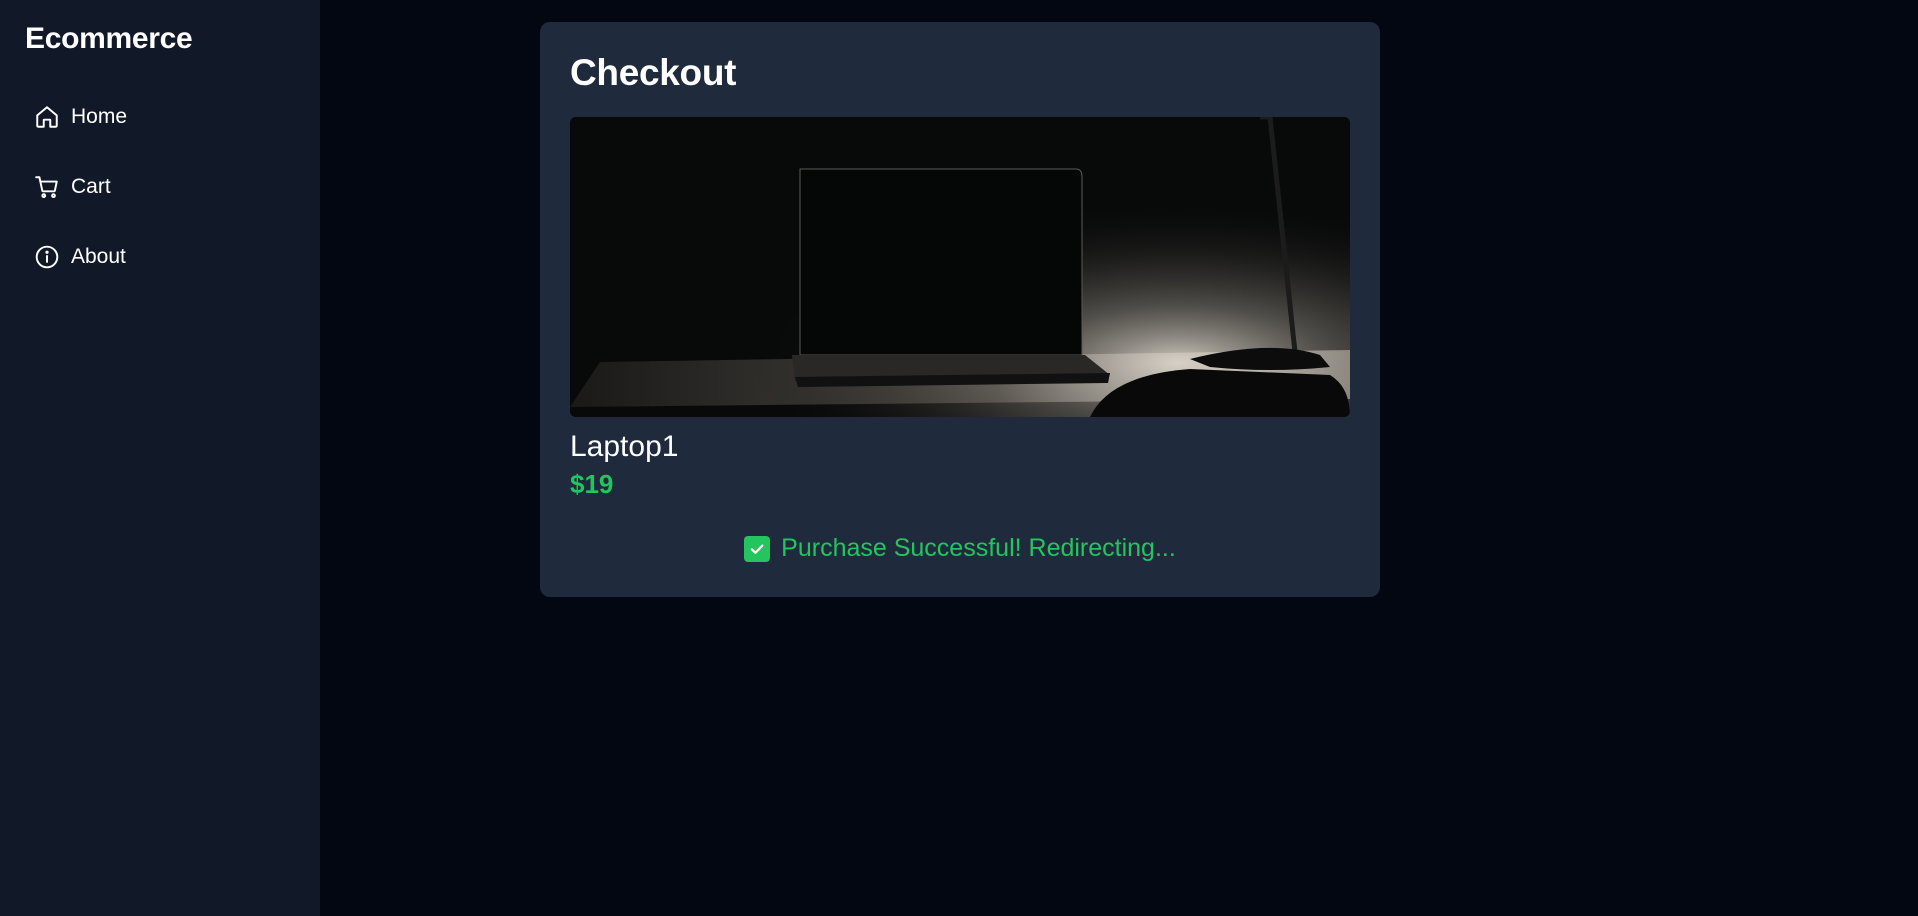  Describe the element at coordinates (99, 116) in the screenshot. I see `sidebar-item-label: Home` at that location.